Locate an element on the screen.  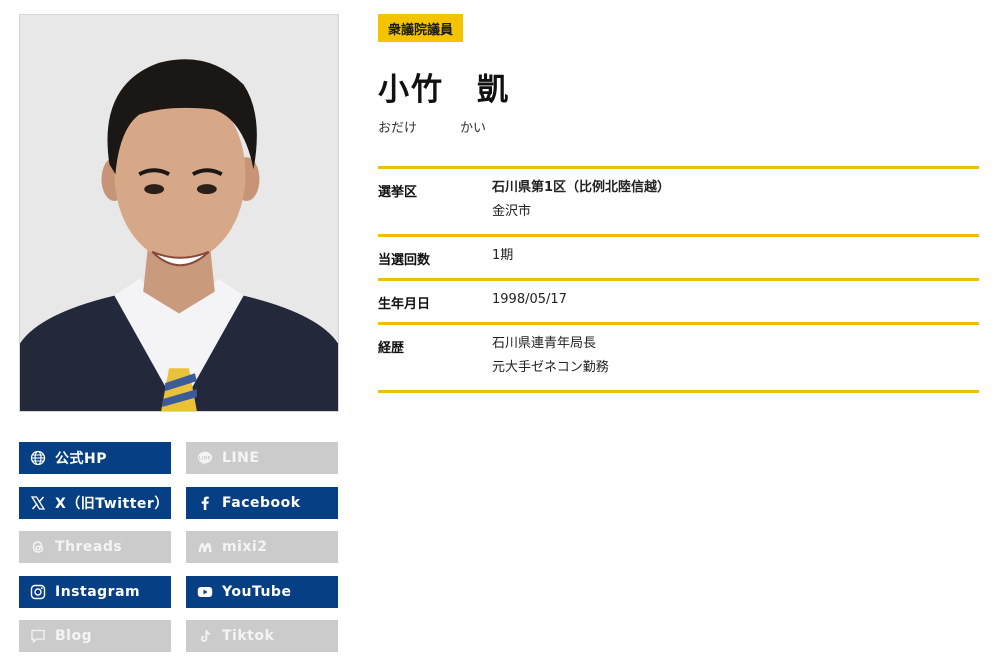
tiktok-button: Tiktok is located at coordinates (262, 636).